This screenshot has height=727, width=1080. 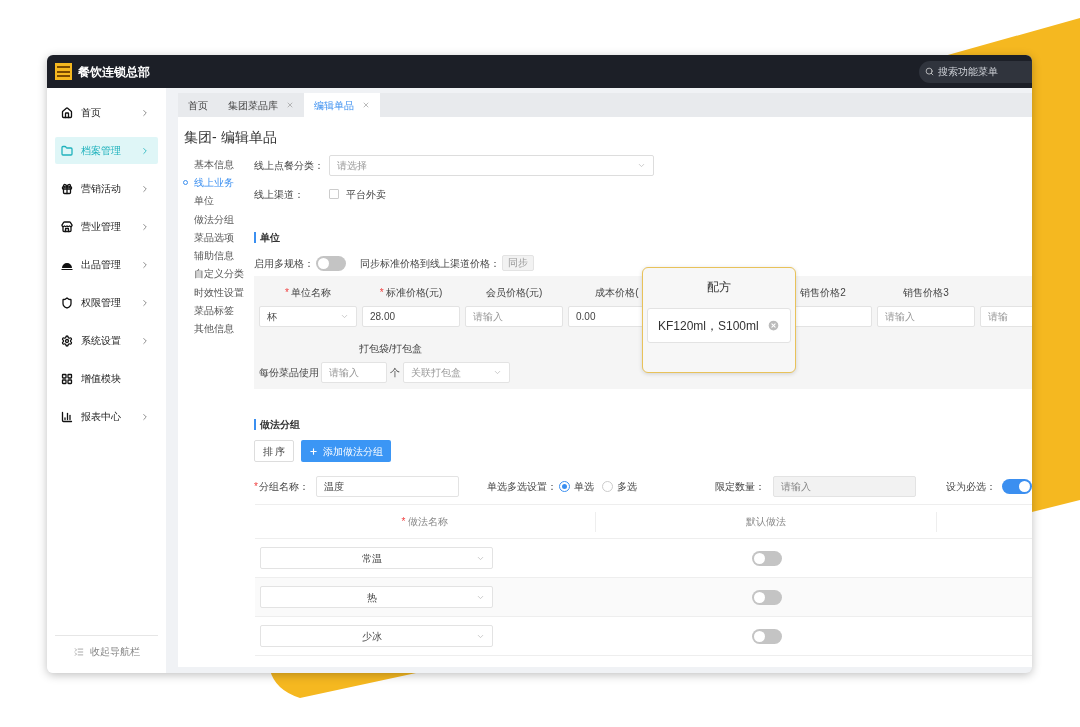 I want to click on anchor-link: 菜品标签, so click(x=218, y=310).